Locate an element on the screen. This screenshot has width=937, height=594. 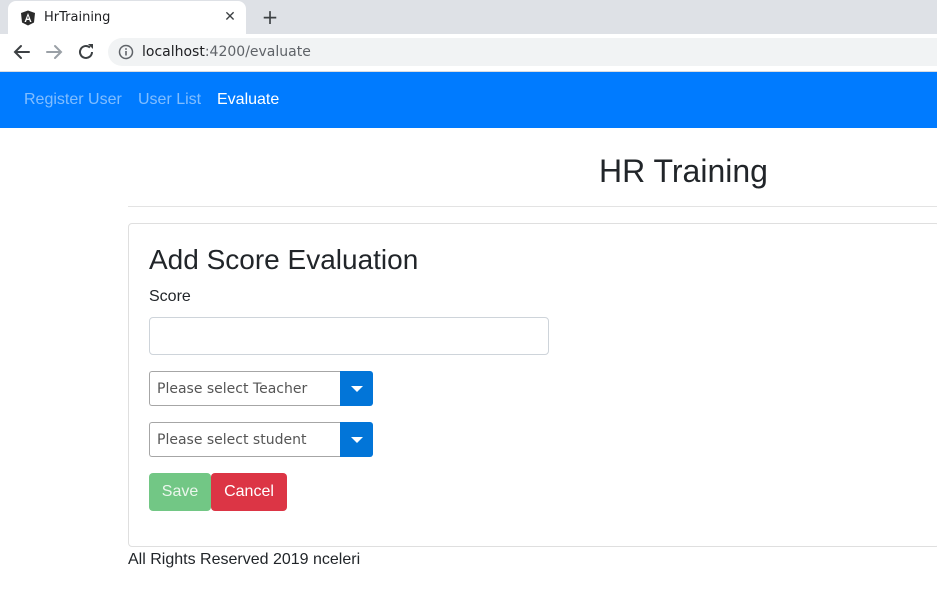
student-select-box: Please select student is located at coordinates (244, 439).